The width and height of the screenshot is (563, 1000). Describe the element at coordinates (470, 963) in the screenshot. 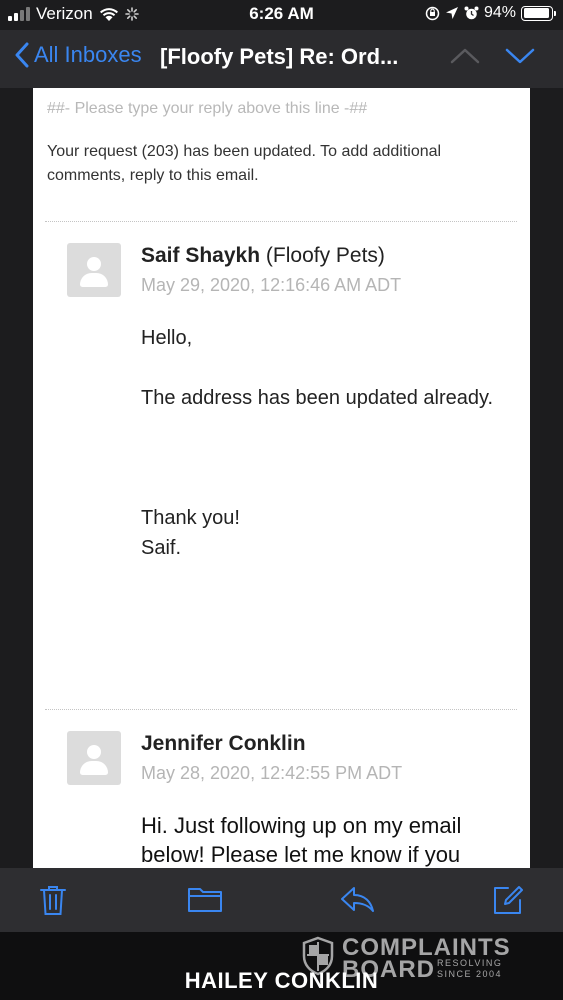

I see `watermark-tag1: RESOLVING` at that location.